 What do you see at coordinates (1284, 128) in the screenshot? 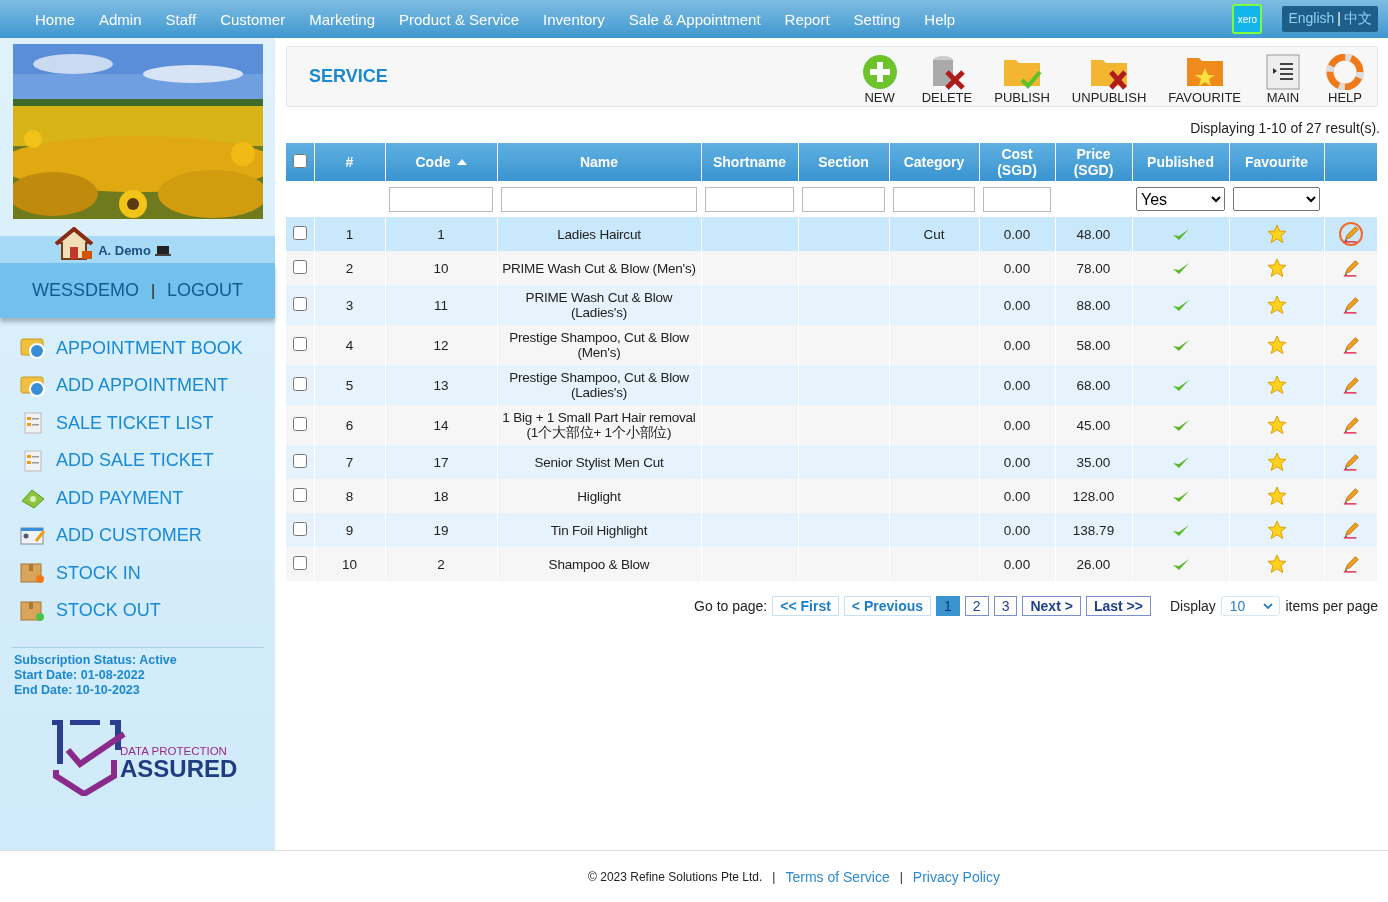
I see `result-count: Displaying 1-10 of 27 result(s).` at bounding box center [1284, 128].